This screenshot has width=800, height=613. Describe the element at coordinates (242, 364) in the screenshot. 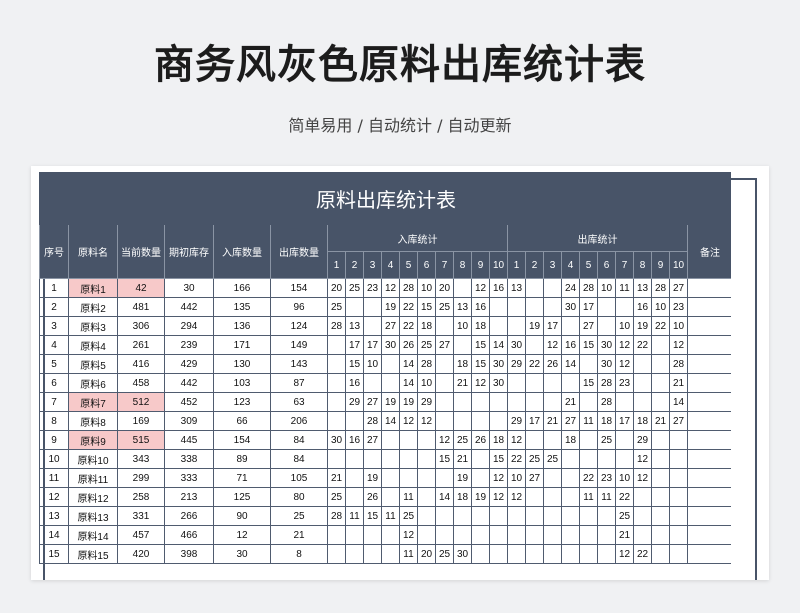

I see `cell-in-qty: 130` at that location.